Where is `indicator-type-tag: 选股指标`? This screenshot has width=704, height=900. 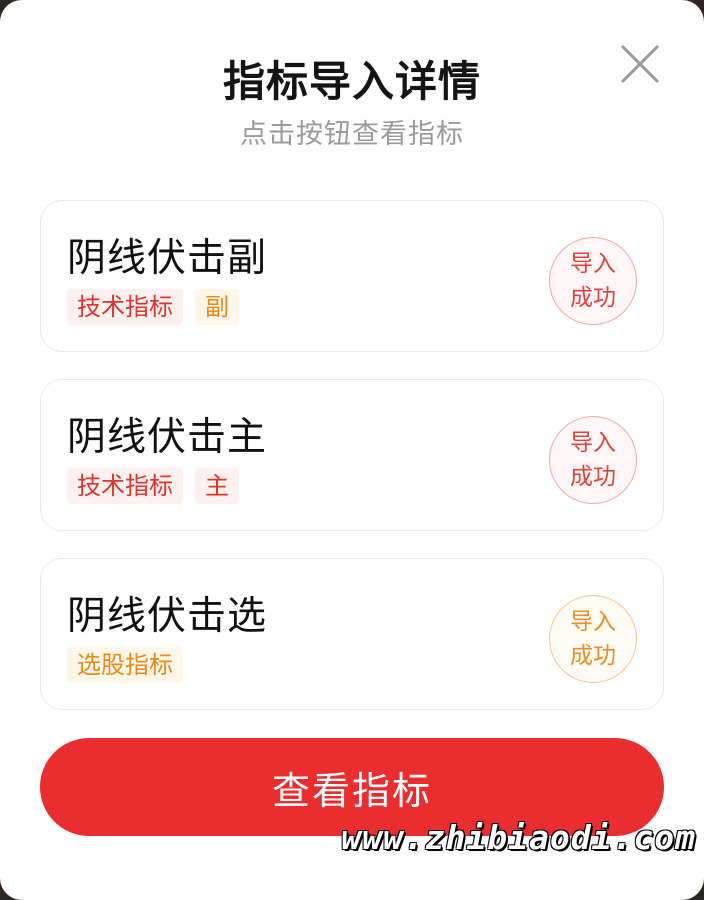
indicator-type-tag: 选股指标 is located at coordinates (125, 665).